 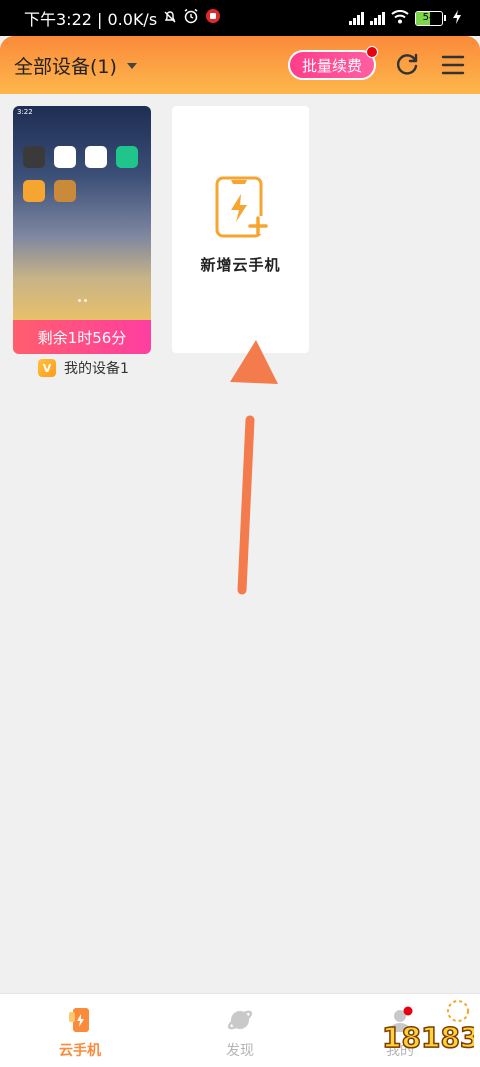 I want to click on batch-renew-button: 批量续费, so click(x=332, y=63).